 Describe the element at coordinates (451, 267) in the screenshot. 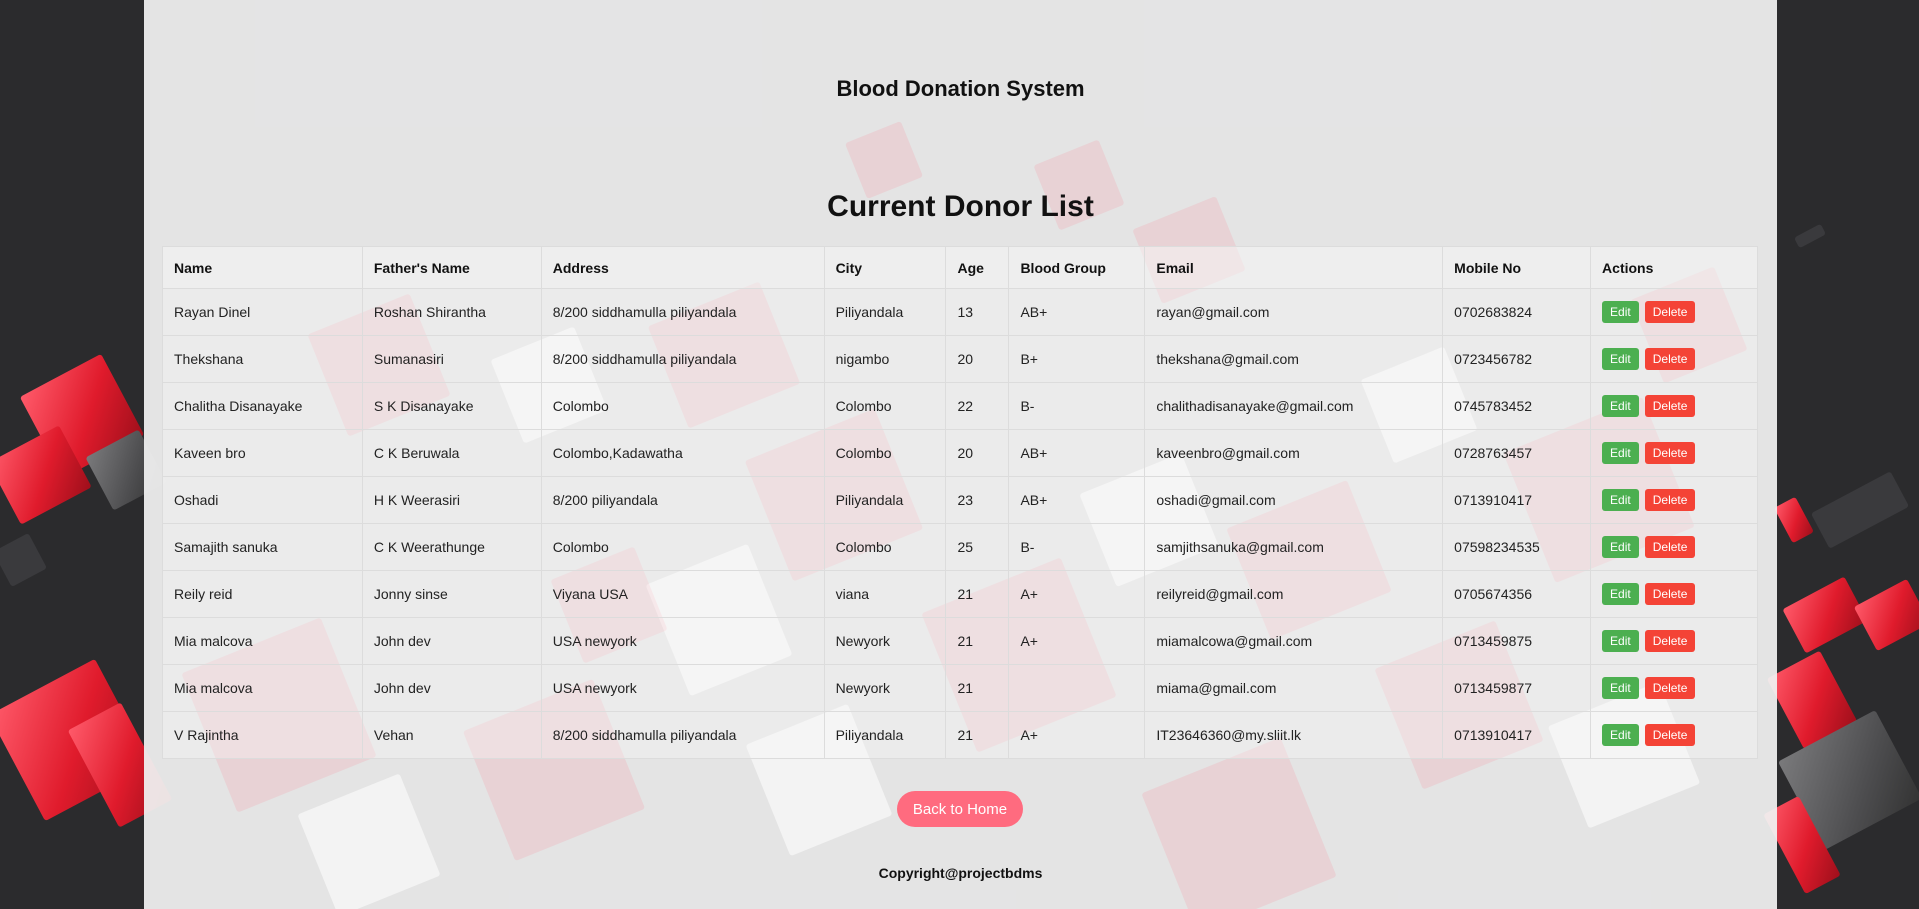

I see `column-header-fathers-name: Father's Name` at that location.